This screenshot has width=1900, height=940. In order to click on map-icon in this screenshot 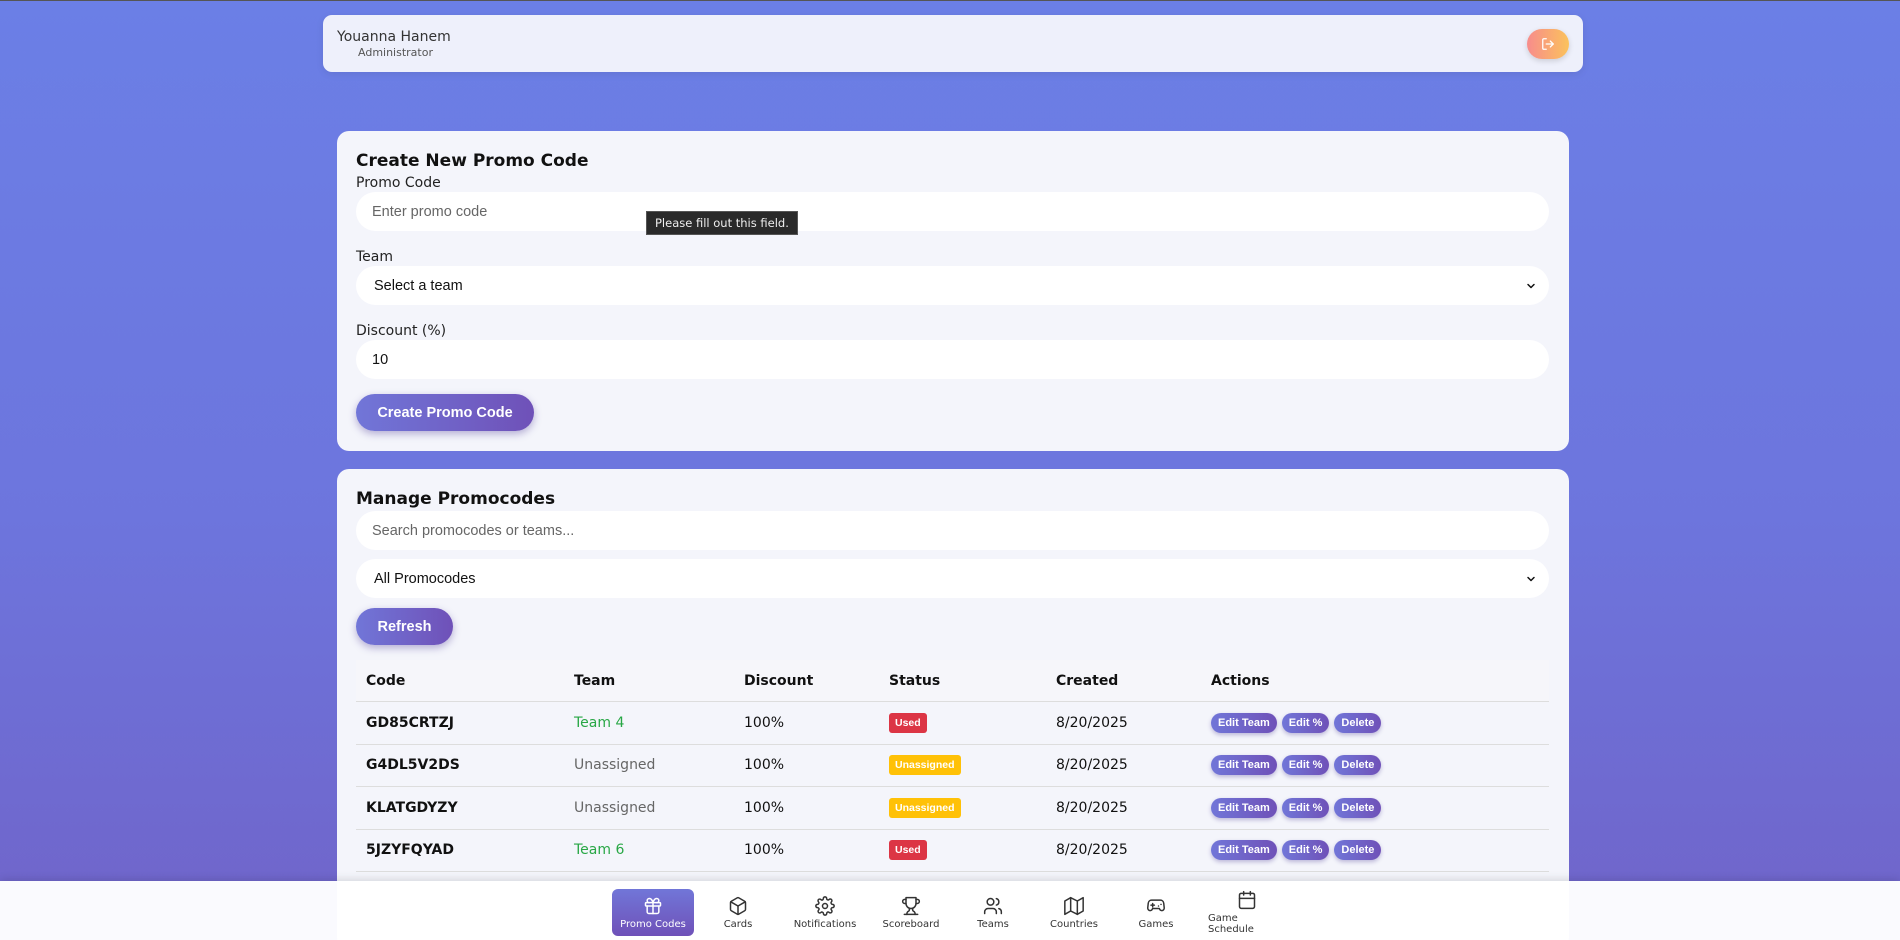, I will do `click(1074, 905)`.